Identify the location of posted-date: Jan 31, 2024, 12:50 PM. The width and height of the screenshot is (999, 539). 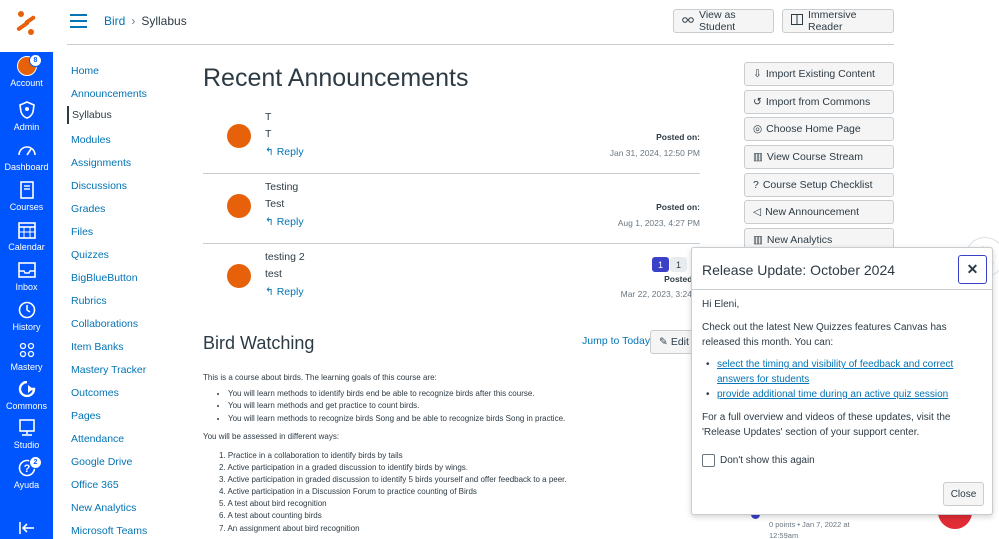
(654, 153).